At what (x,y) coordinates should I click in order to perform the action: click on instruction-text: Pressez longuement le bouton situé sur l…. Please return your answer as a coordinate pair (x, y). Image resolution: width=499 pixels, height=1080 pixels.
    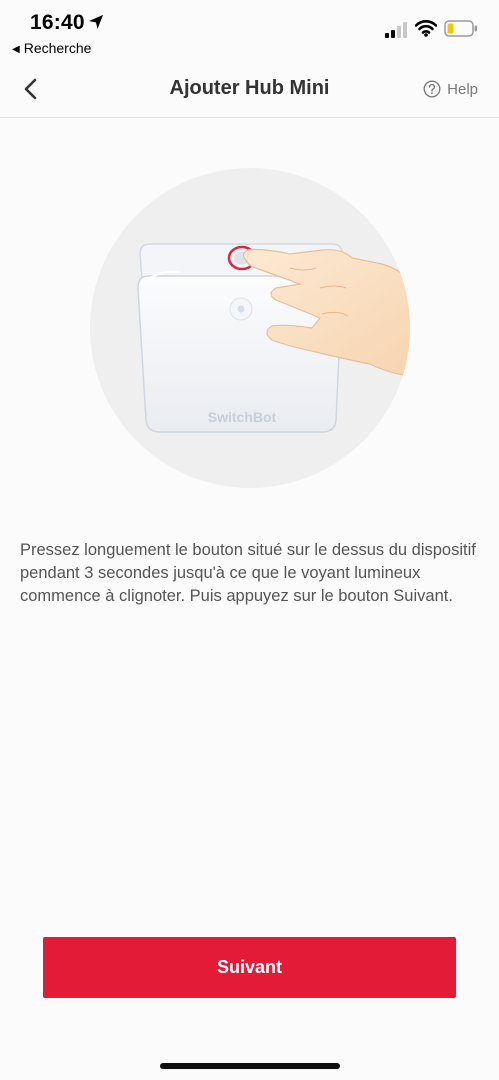
    Looking at the image, I should click on (248, 573).